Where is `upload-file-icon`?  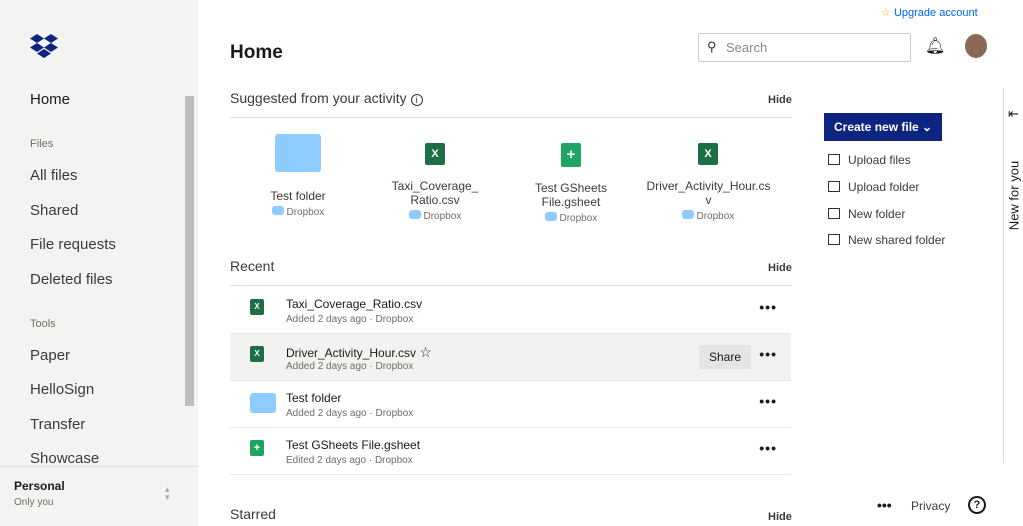
upload-file-icon is located at coordinates (834, 159).